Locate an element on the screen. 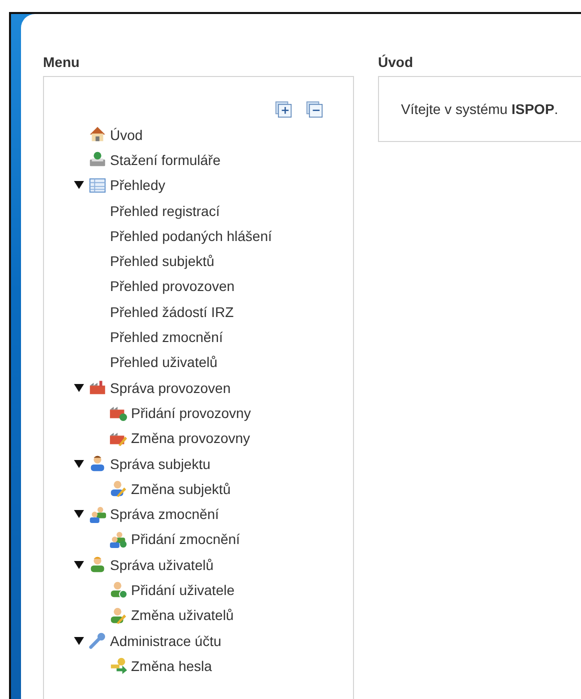 The width and height of the screenshot is (581, 699). welcome-message: Vítejte v systému ISPOP. is located at coordinates (480, 109).